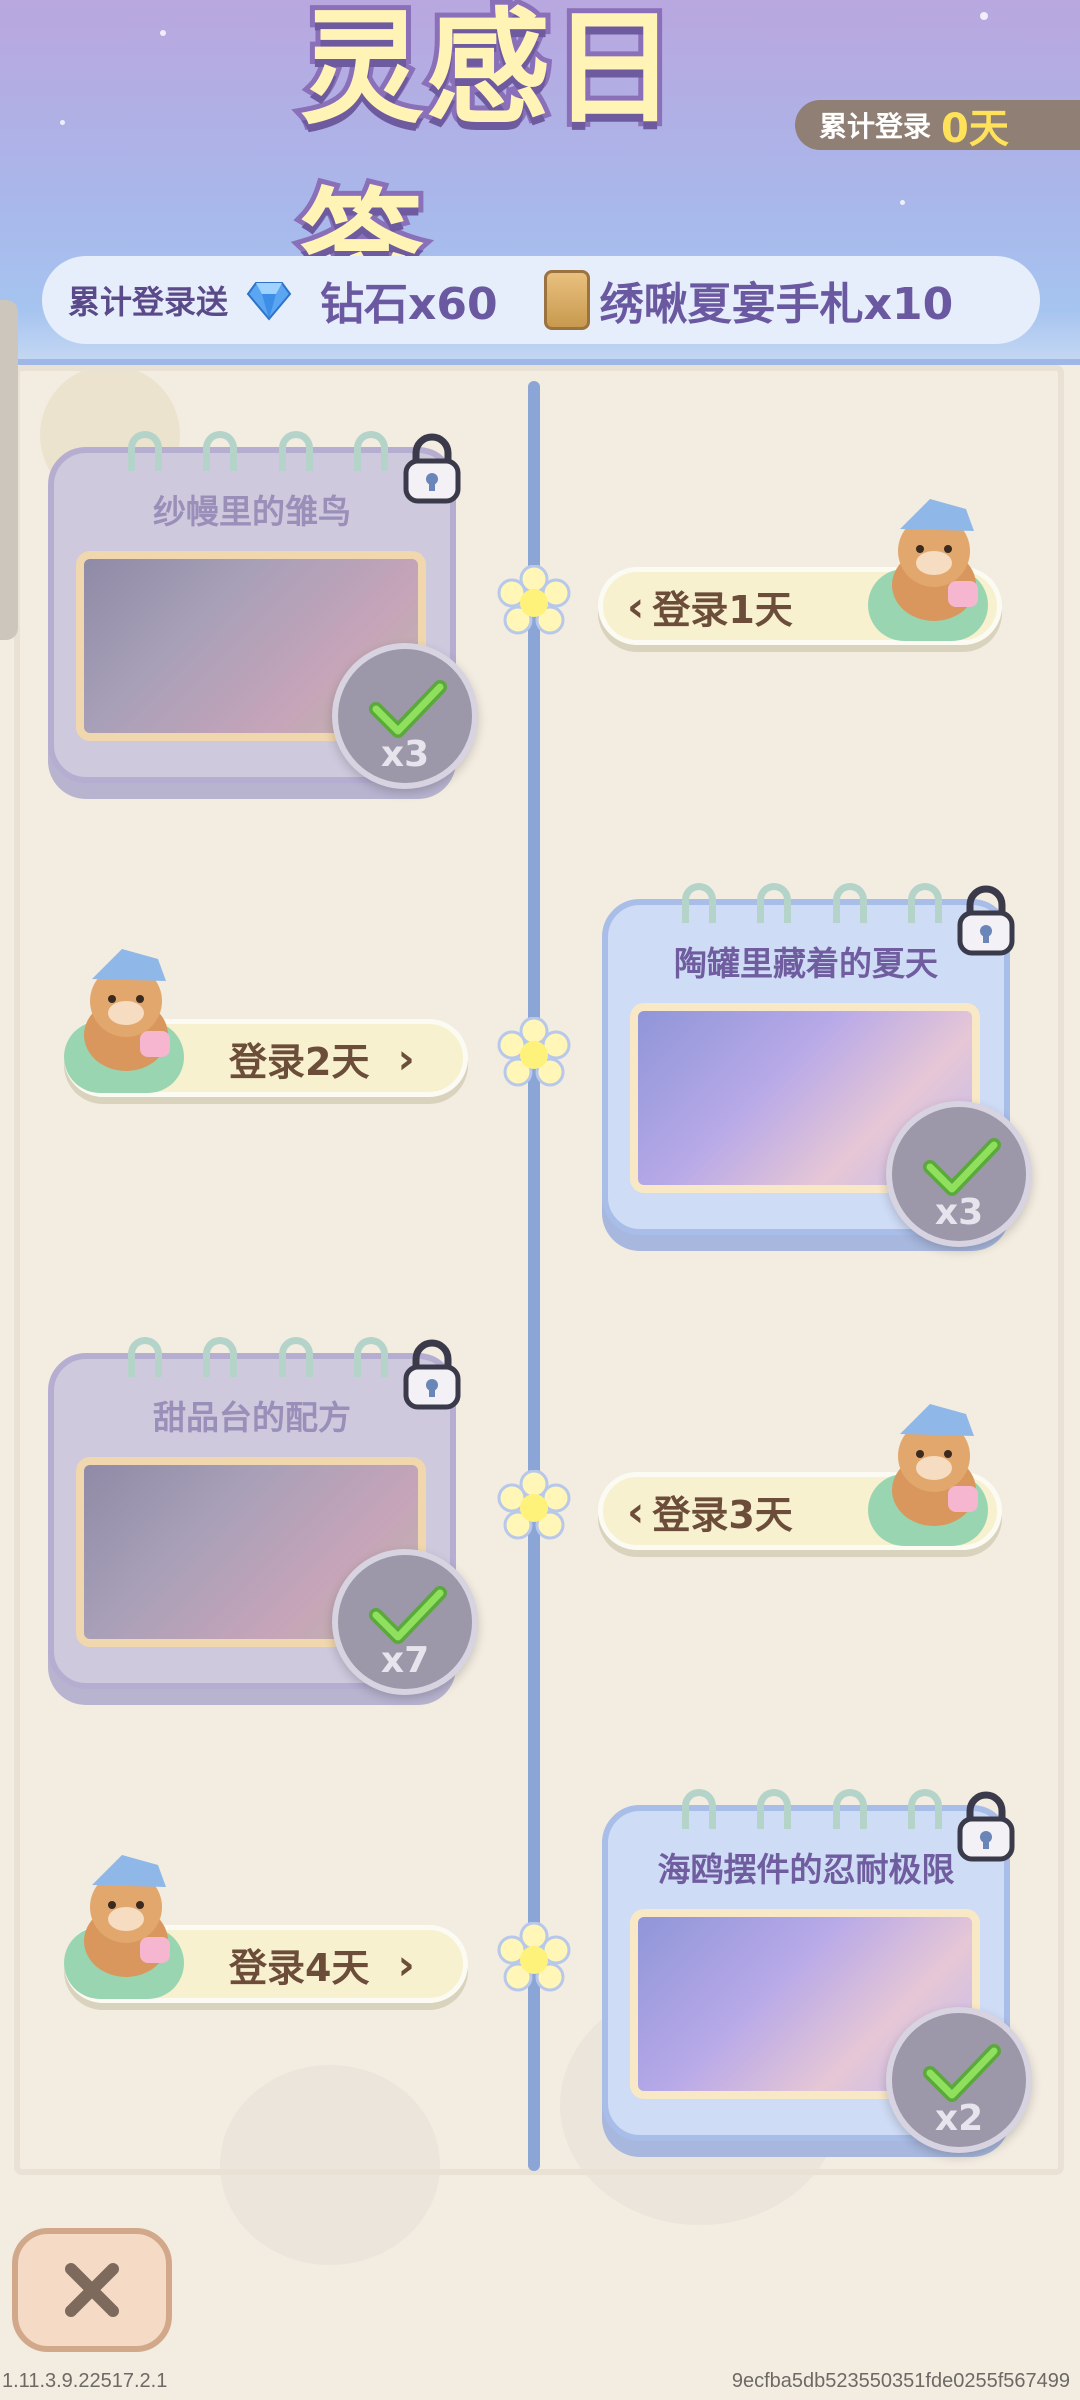  I want to click on login-day-label: 登录2天, so click(299, 1061).